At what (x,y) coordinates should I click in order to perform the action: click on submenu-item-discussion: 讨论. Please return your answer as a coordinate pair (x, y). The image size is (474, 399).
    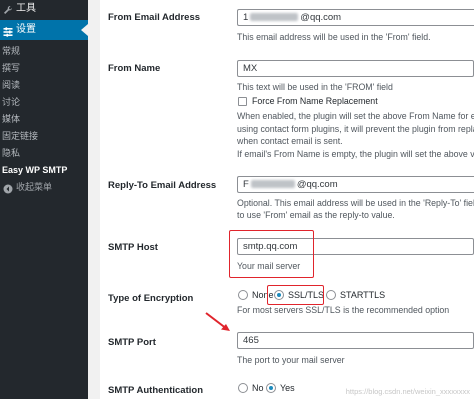
    Looking at the image, I should click on (44, 102).